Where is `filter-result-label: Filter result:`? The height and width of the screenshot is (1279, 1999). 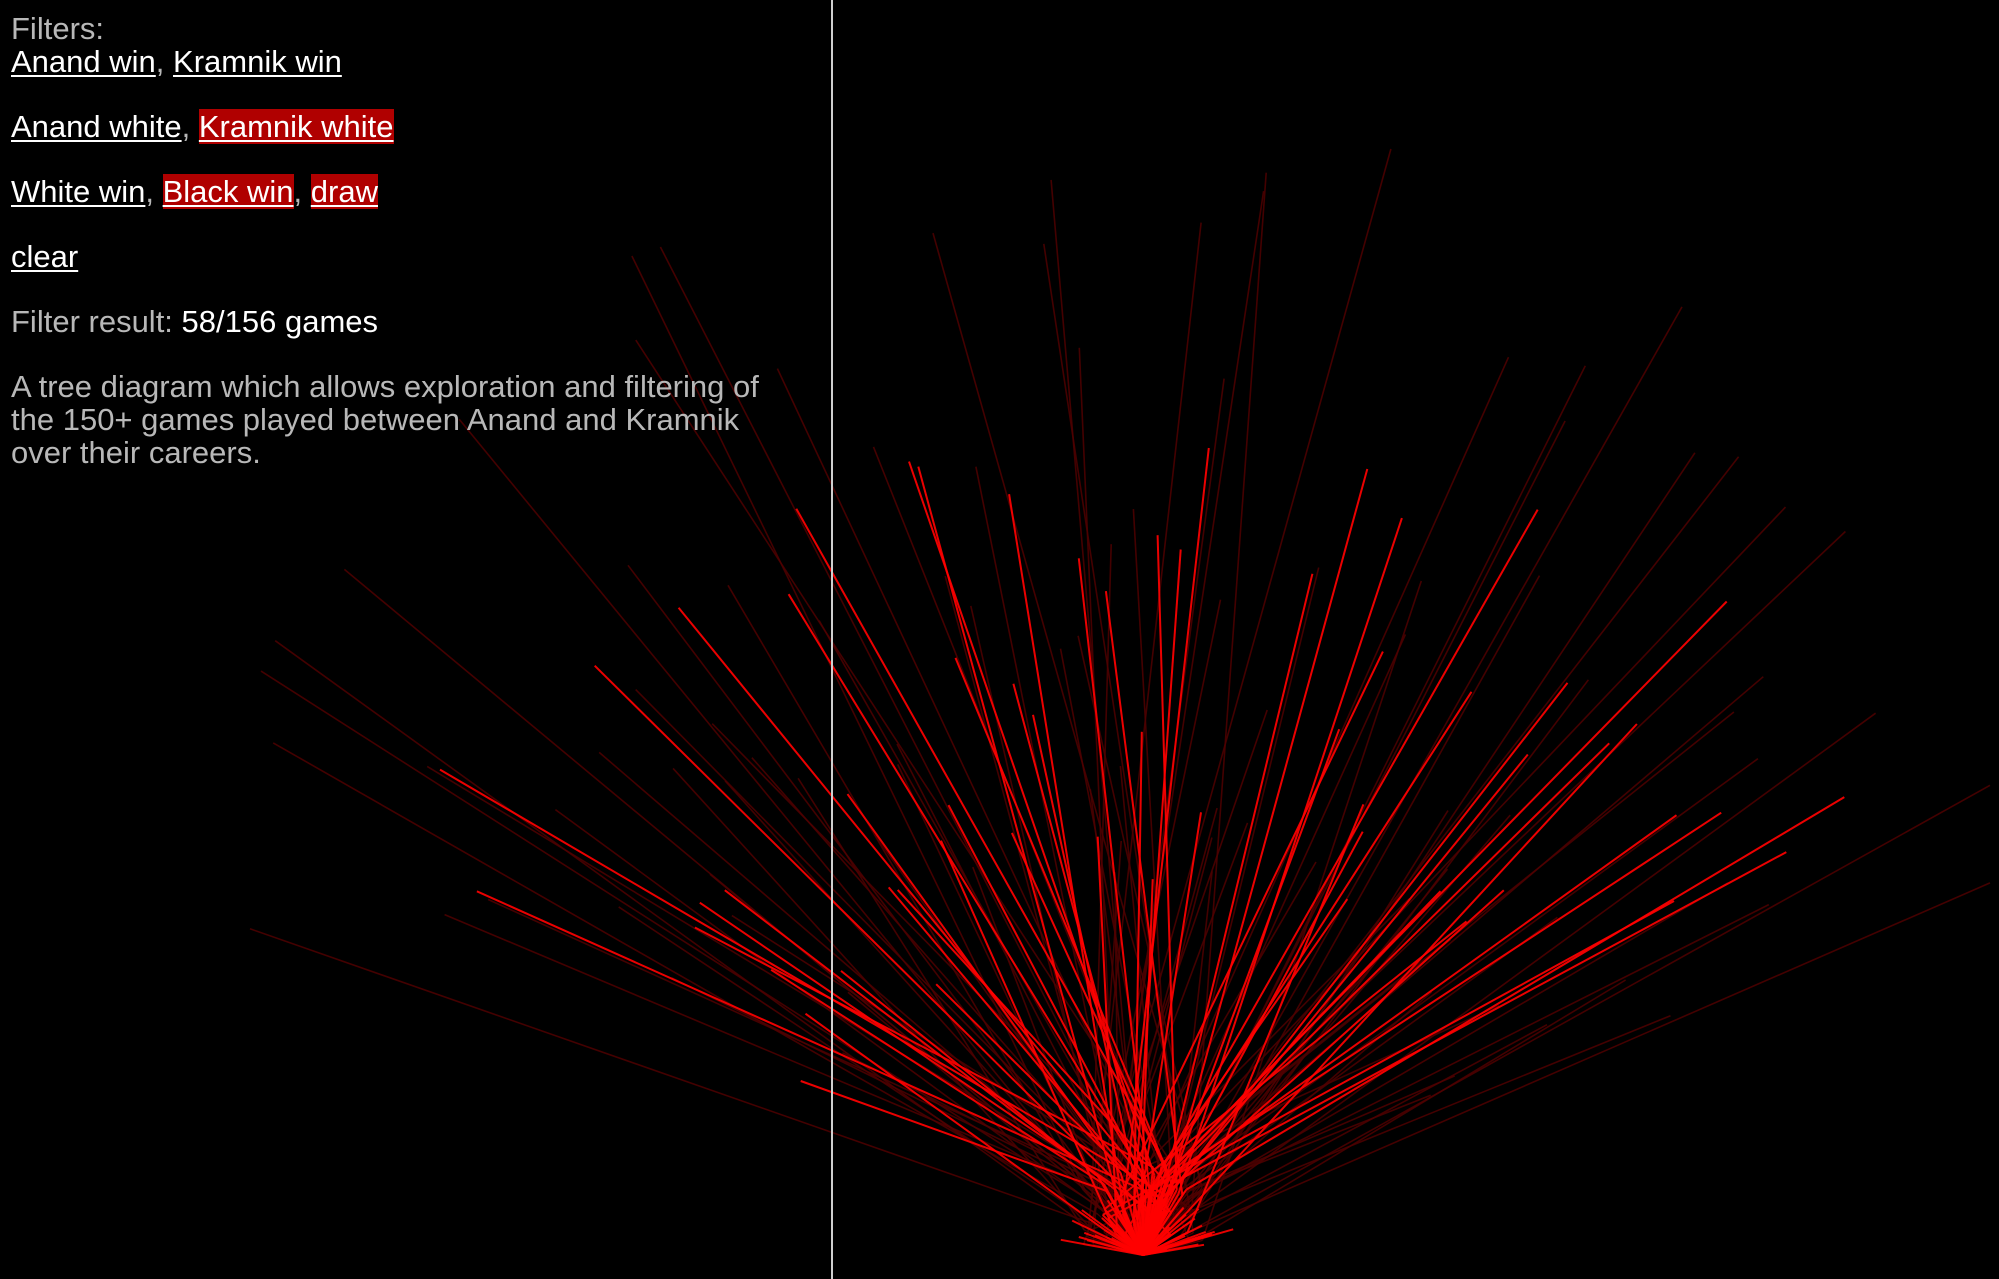 filter-result-label: Filter result: is located at coordinates (92, 321).